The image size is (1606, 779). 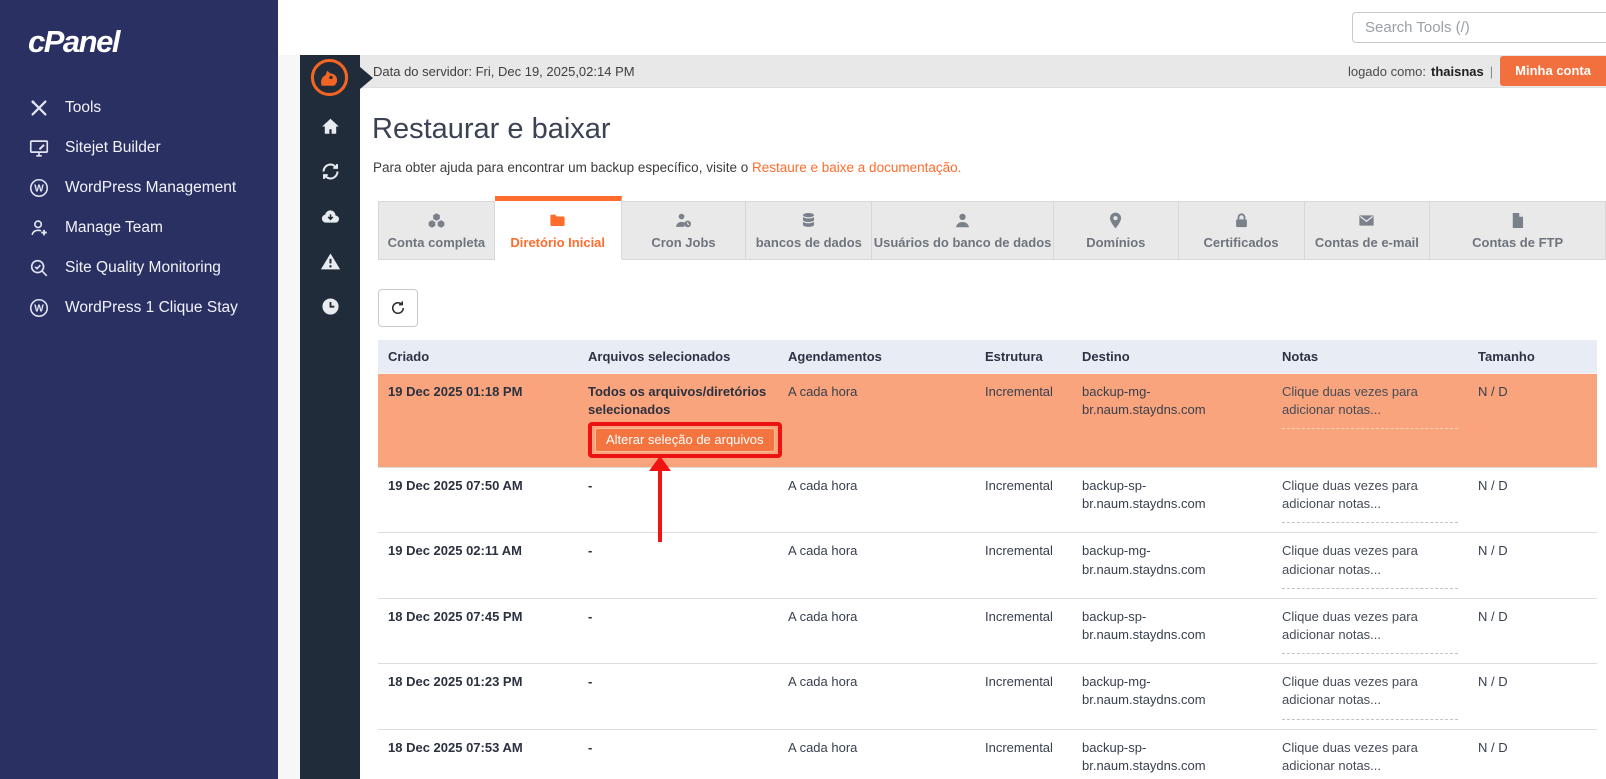 I want to click on sync-icon, so click(x=330, y=171).